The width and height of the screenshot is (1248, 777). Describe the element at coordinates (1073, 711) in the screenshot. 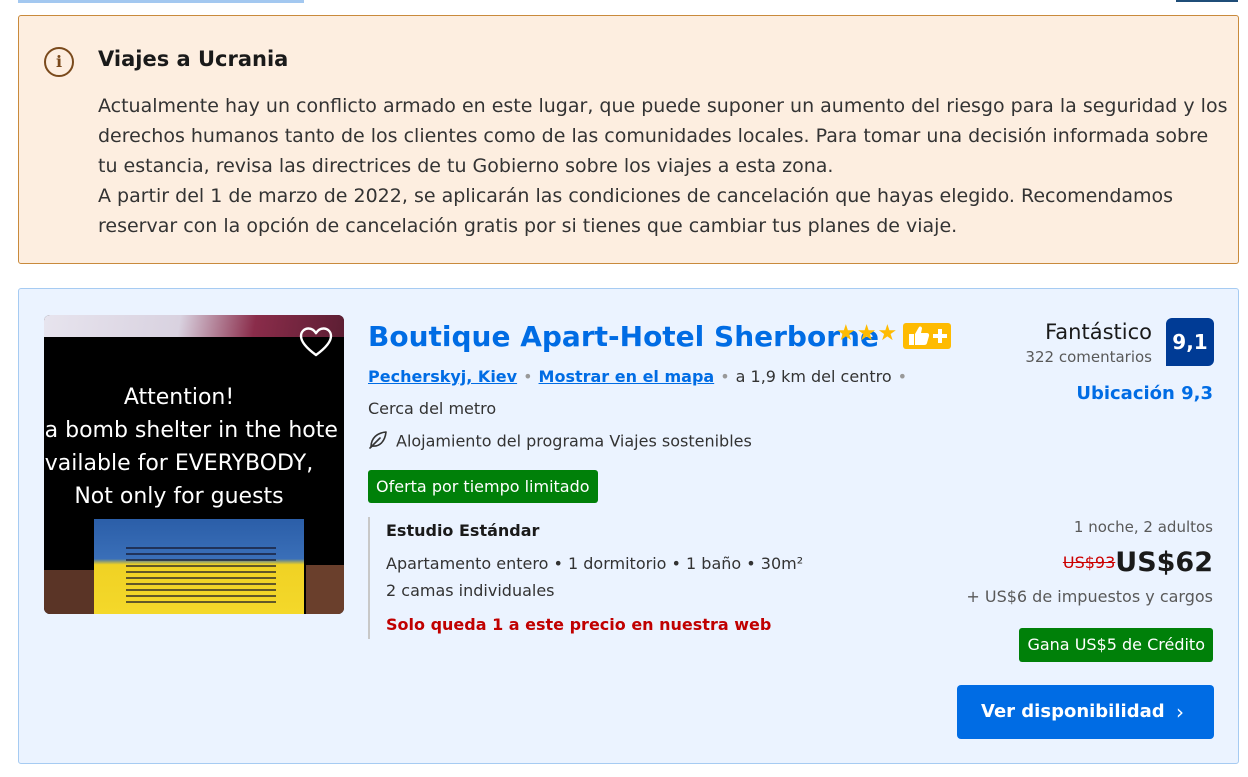

I see `see-availability-label: Ver disponibilidad` at that location.